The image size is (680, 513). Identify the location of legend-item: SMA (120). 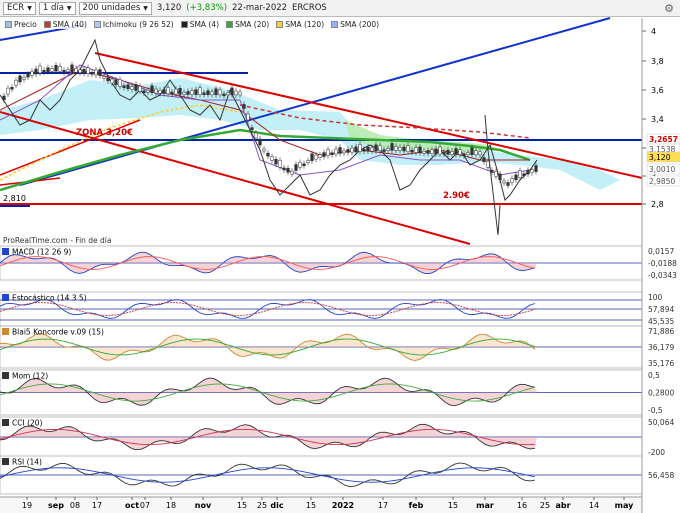
(300, 24).